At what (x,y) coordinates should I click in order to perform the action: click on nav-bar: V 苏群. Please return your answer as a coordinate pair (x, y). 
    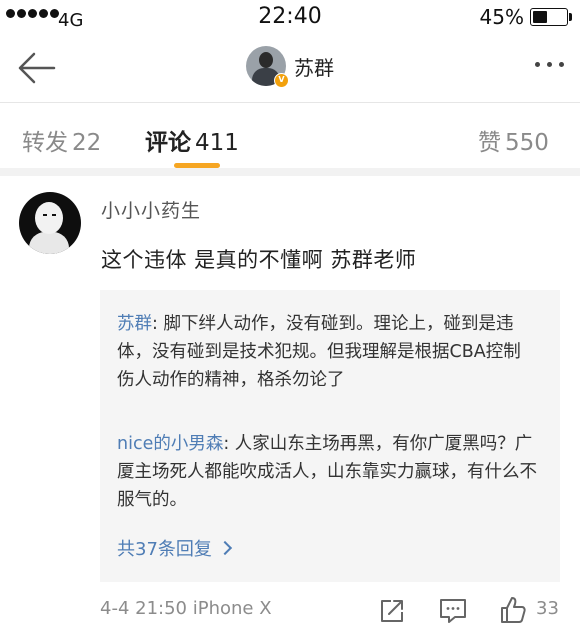
    Looking at the image, I should click on (290, 68).